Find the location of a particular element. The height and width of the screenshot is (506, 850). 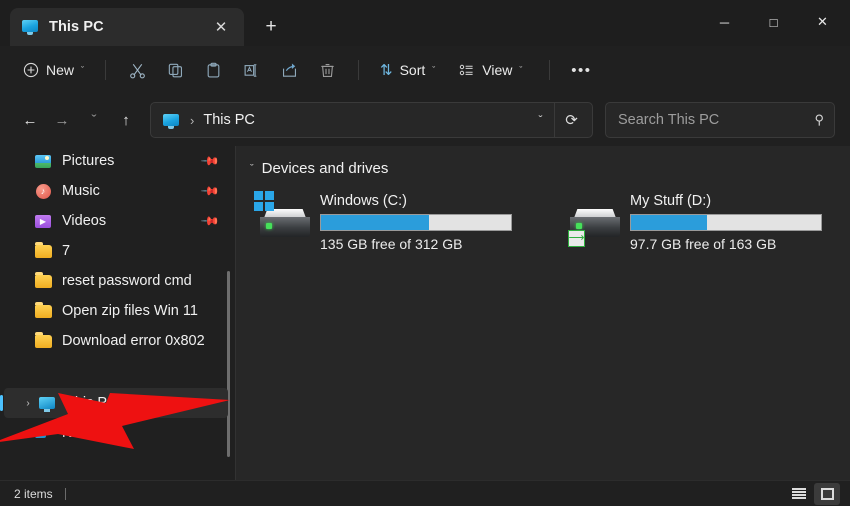

view-button: View ˇ is located at coordinates (490, 70).